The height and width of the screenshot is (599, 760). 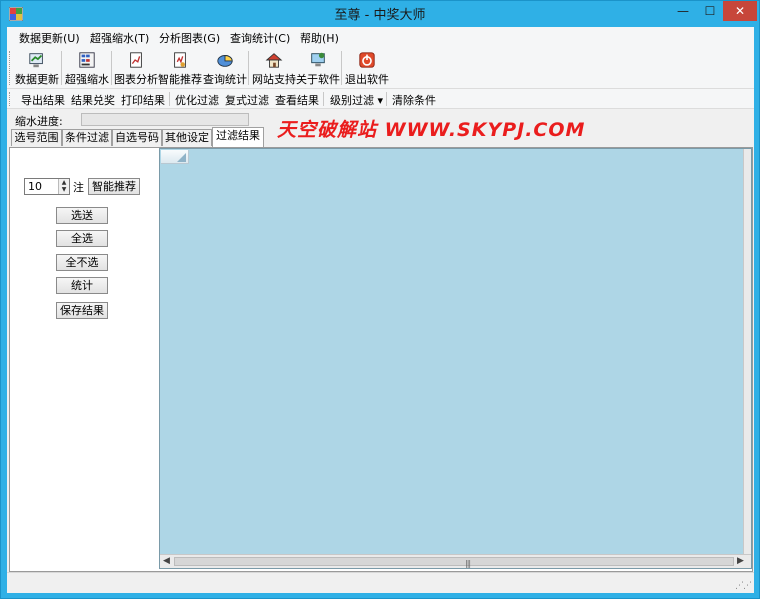 I want to click on level-filter-label: 级别过滤, so click(x=352, y=100).